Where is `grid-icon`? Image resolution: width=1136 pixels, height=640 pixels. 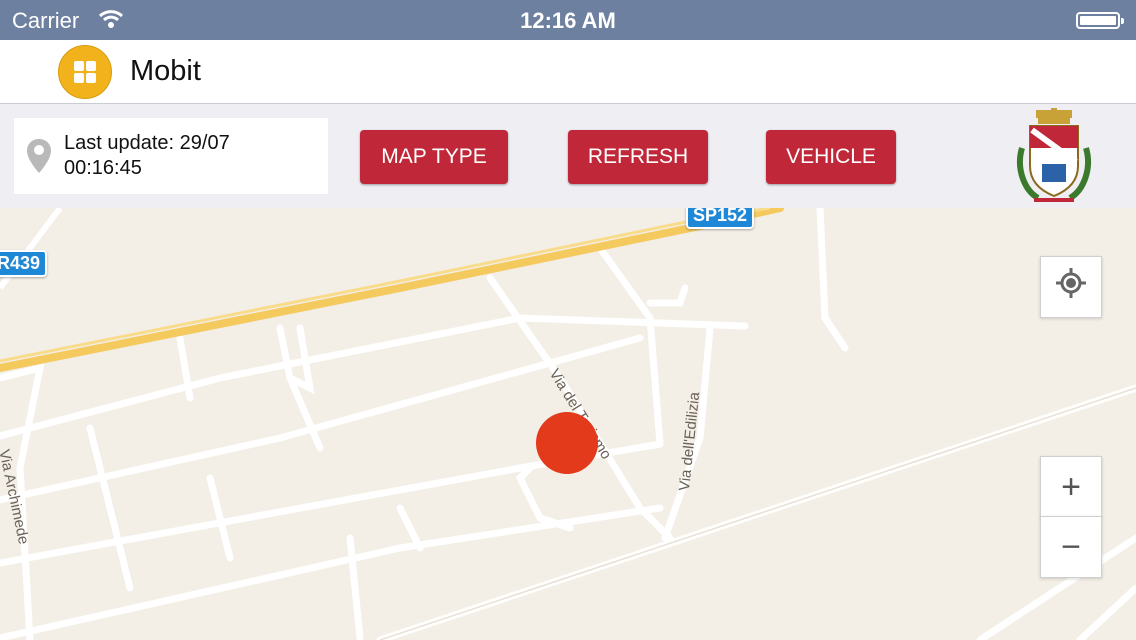
grid-icon is located at coordinates (85, 72).